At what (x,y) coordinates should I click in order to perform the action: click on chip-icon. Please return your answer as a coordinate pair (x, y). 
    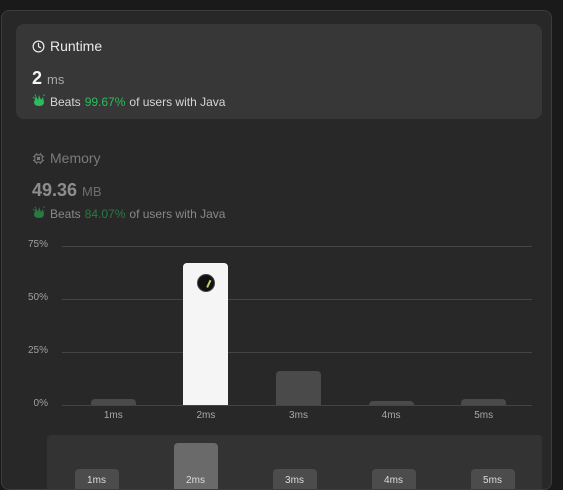
    Looking at the image, I should click on (38, 158).